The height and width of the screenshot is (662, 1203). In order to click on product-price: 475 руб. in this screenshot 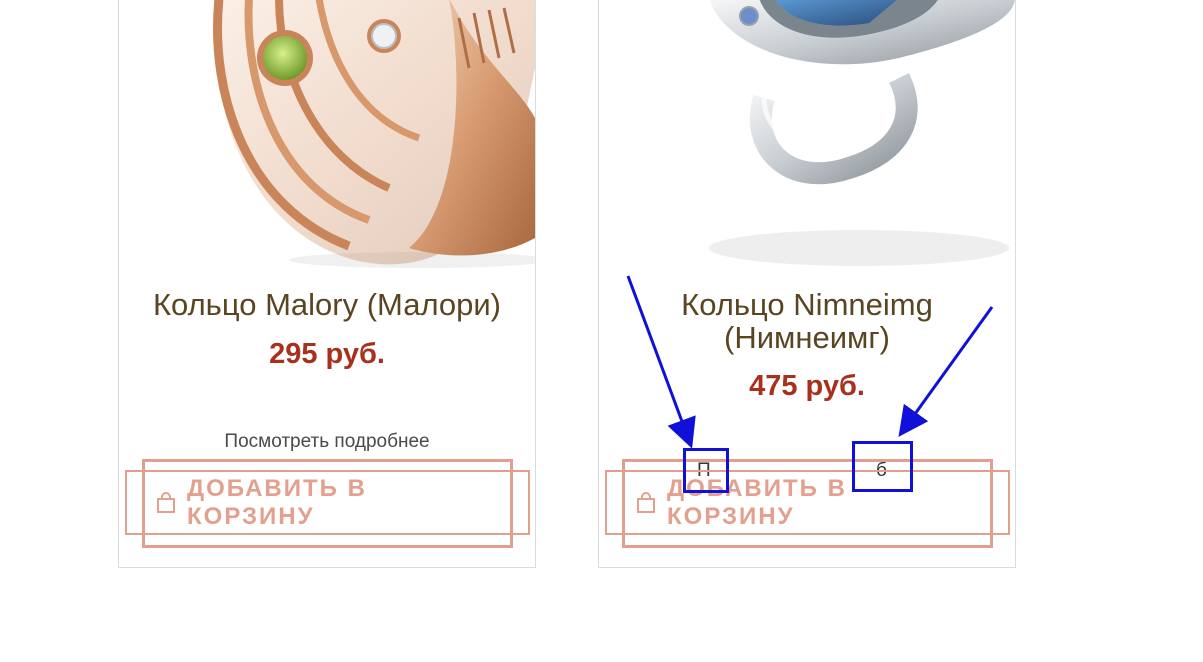, I will do `click(807, 386)`.